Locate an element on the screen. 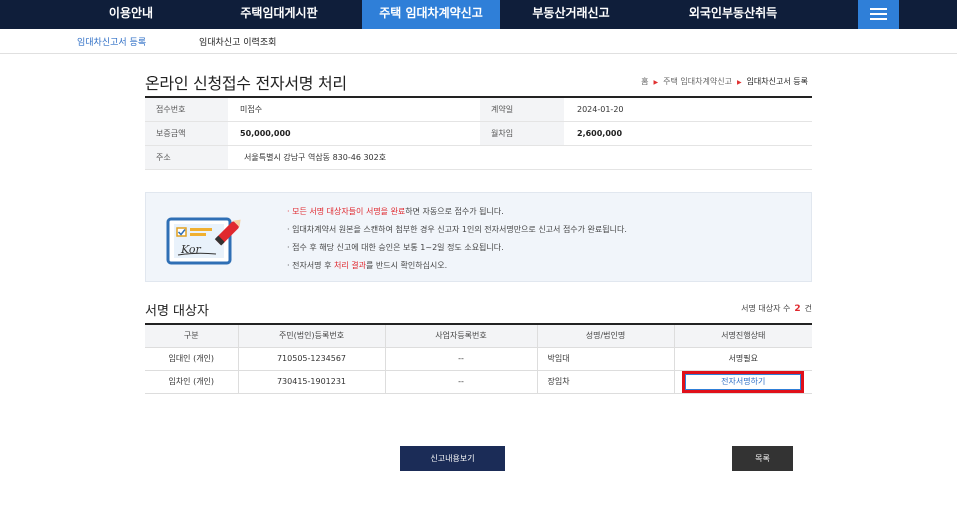 This screenshot has width=957, height=515. notice-line-4: · 전자서명 후 처리 결과를 반드시 확인하십시오. is located at coordinates (367, 265).